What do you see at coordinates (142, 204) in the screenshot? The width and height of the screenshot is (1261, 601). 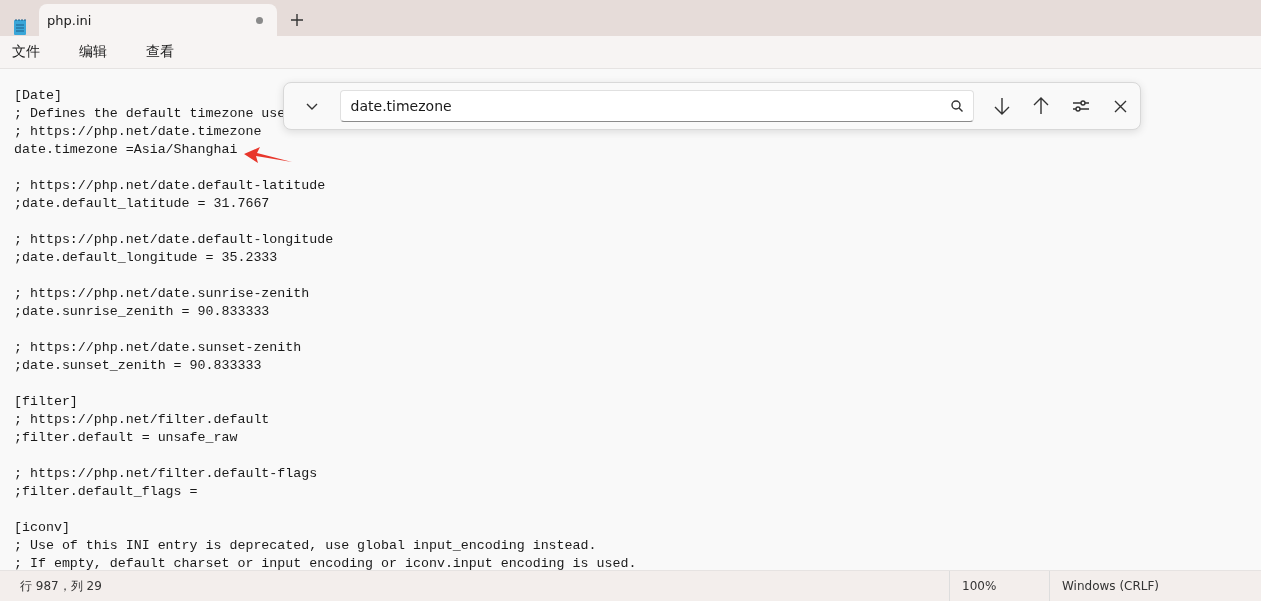 I see `code-line: ;date.default_latitude = 31.7667` at bounding box center [142, 204].